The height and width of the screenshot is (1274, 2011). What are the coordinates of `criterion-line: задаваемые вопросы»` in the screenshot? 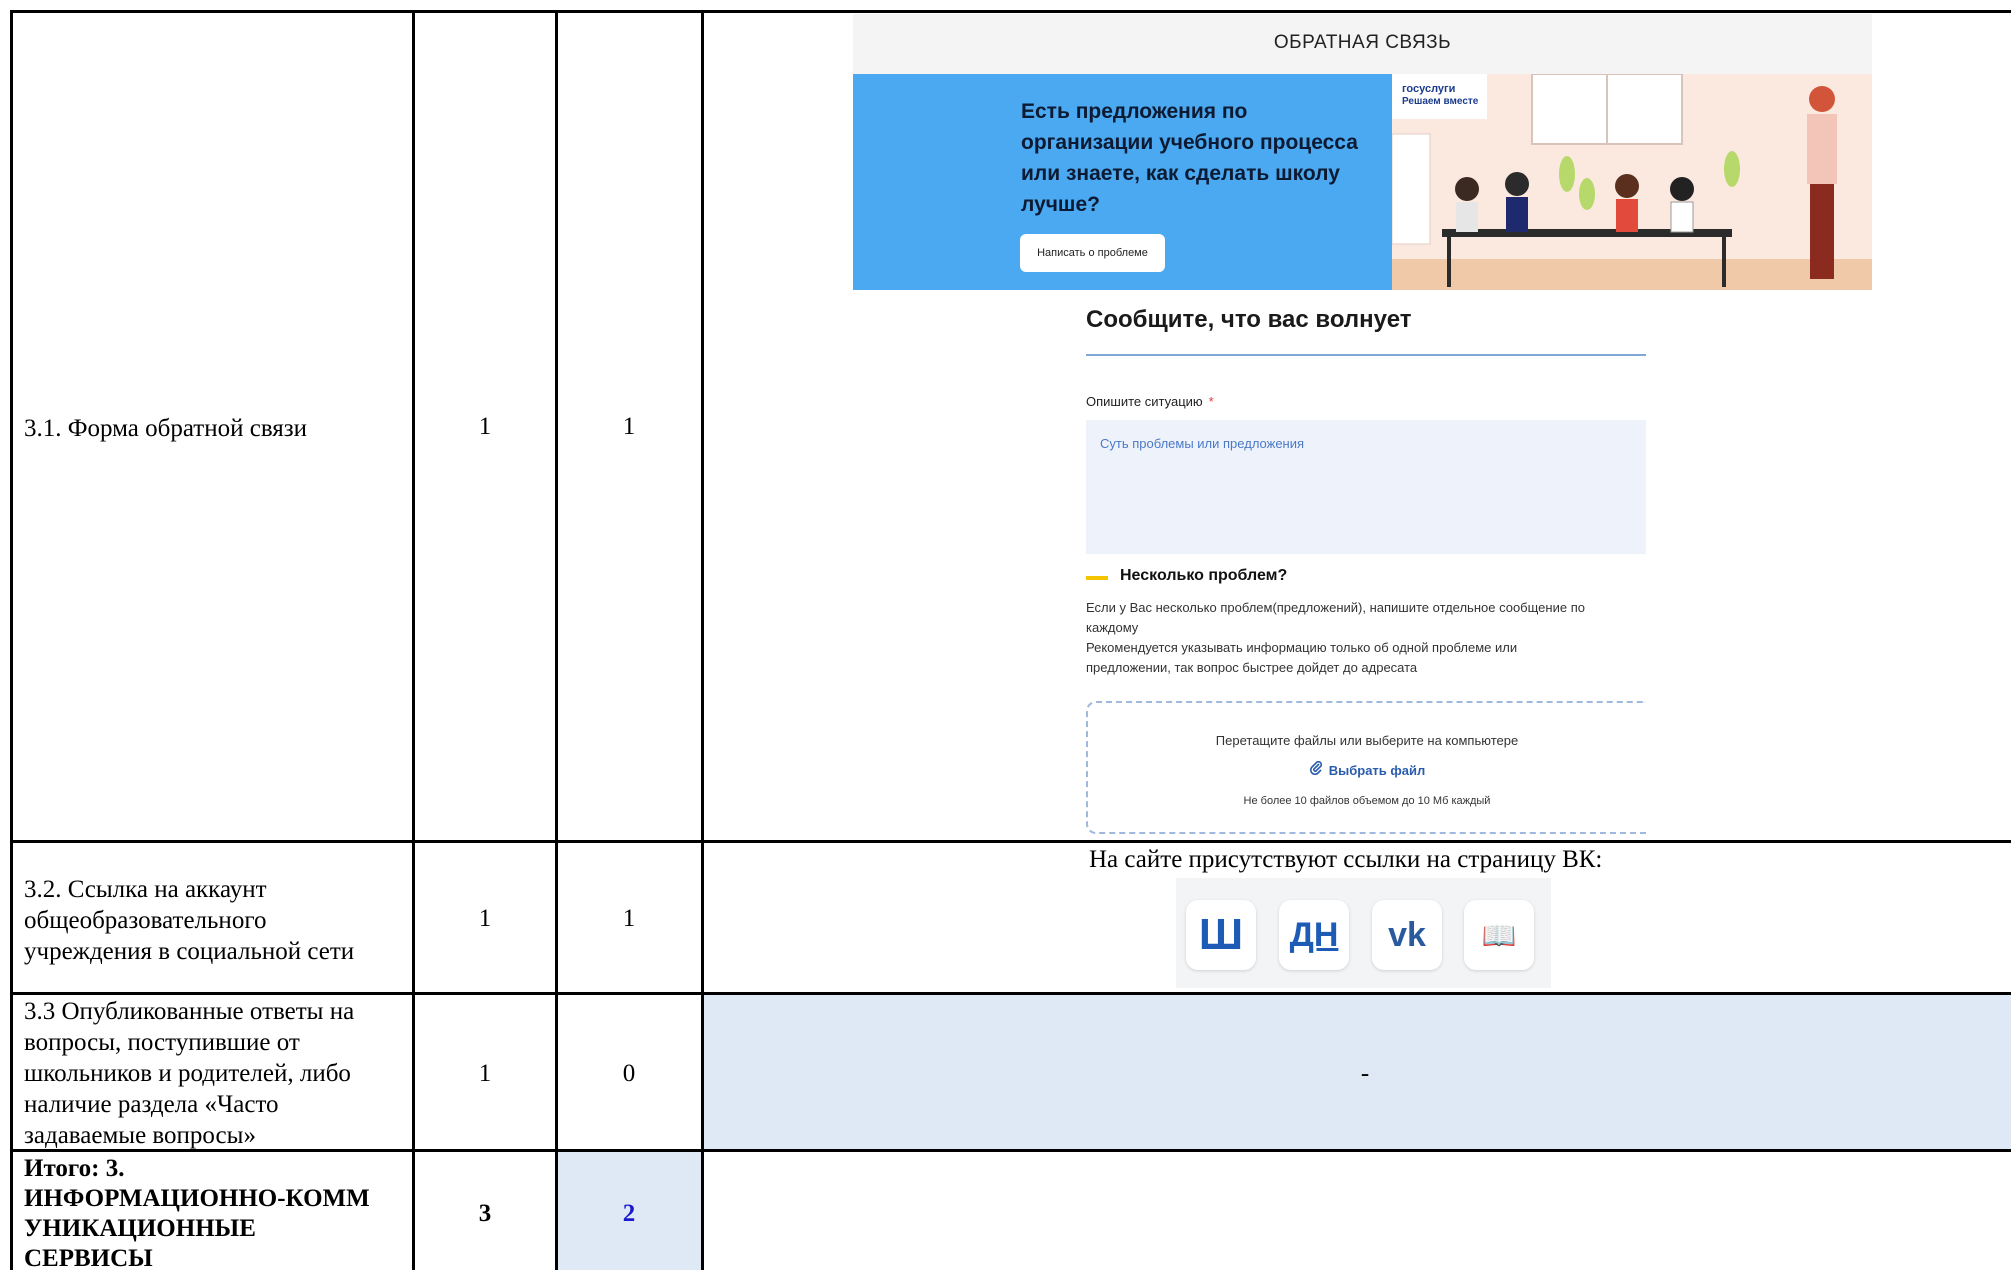 It's located at (140, 1135).